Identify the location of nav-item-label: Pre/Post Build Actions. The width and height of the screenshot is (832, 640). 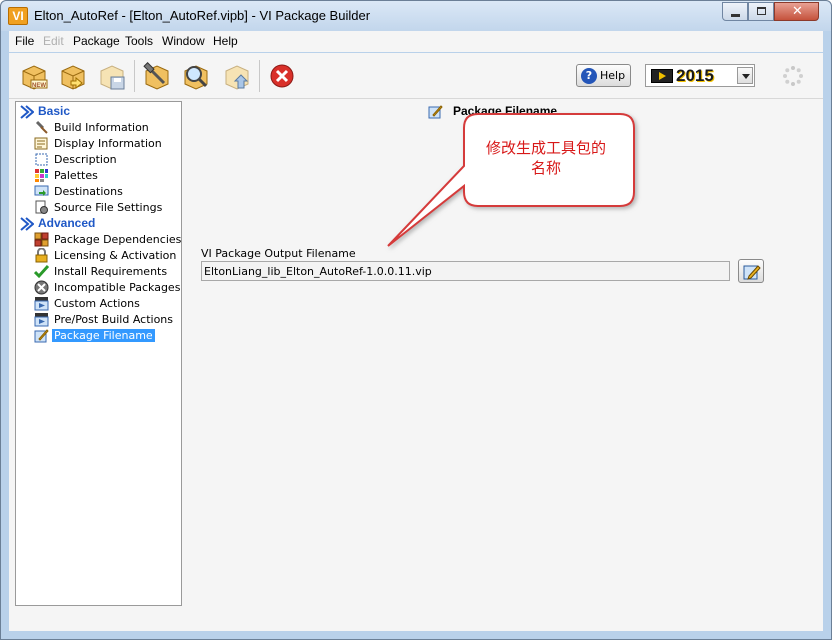
(113, 319).